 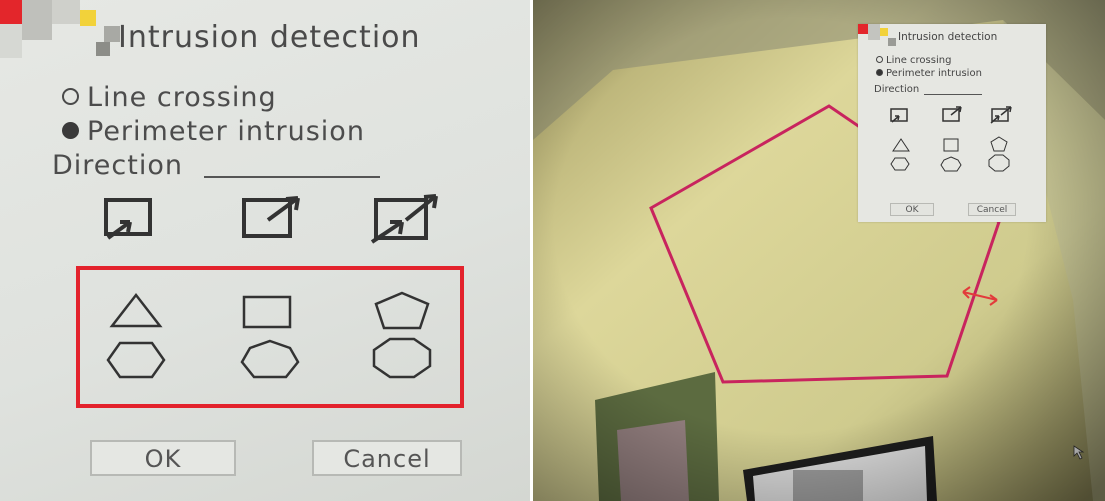 What do you see at coordinates (136, 360) in the screenshot?
I see `hexagon-icon` at bounding box center [136, 360].